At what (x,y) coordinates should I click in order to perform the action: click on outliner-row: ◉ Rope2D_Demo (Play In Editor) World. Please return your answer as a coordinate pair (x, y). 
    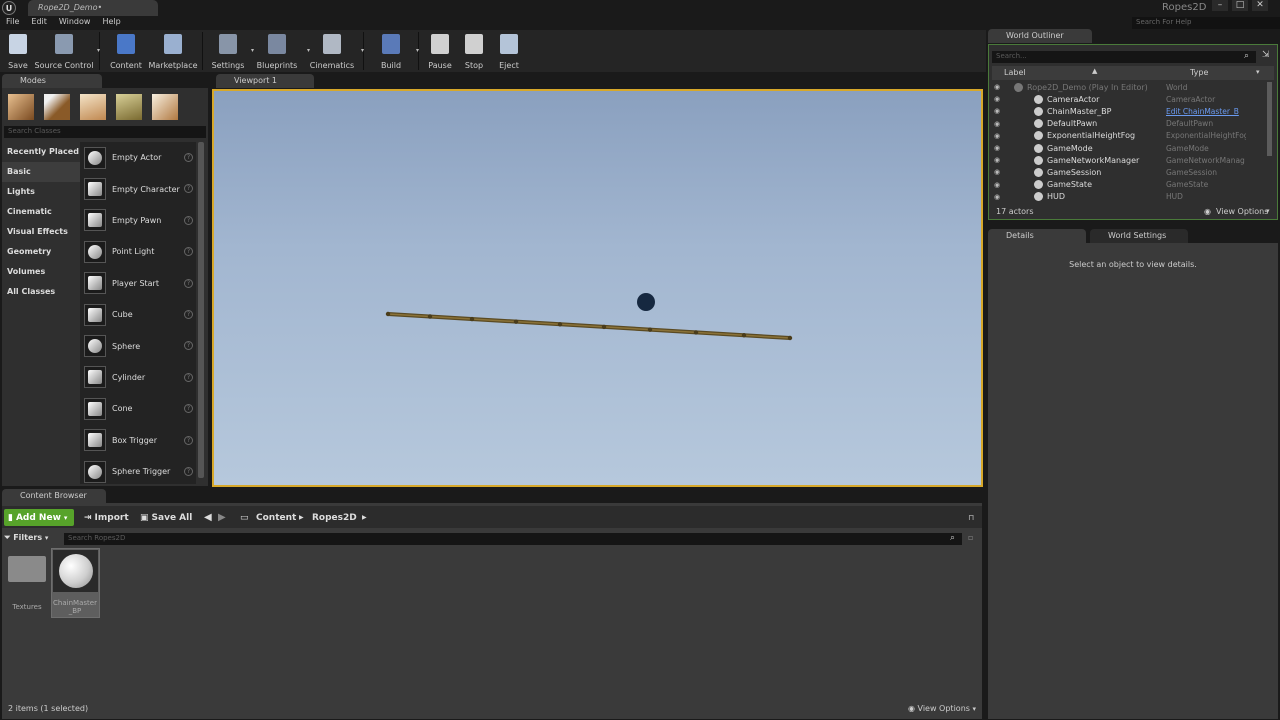
    Looking at the image, I should click on (1129, 87).